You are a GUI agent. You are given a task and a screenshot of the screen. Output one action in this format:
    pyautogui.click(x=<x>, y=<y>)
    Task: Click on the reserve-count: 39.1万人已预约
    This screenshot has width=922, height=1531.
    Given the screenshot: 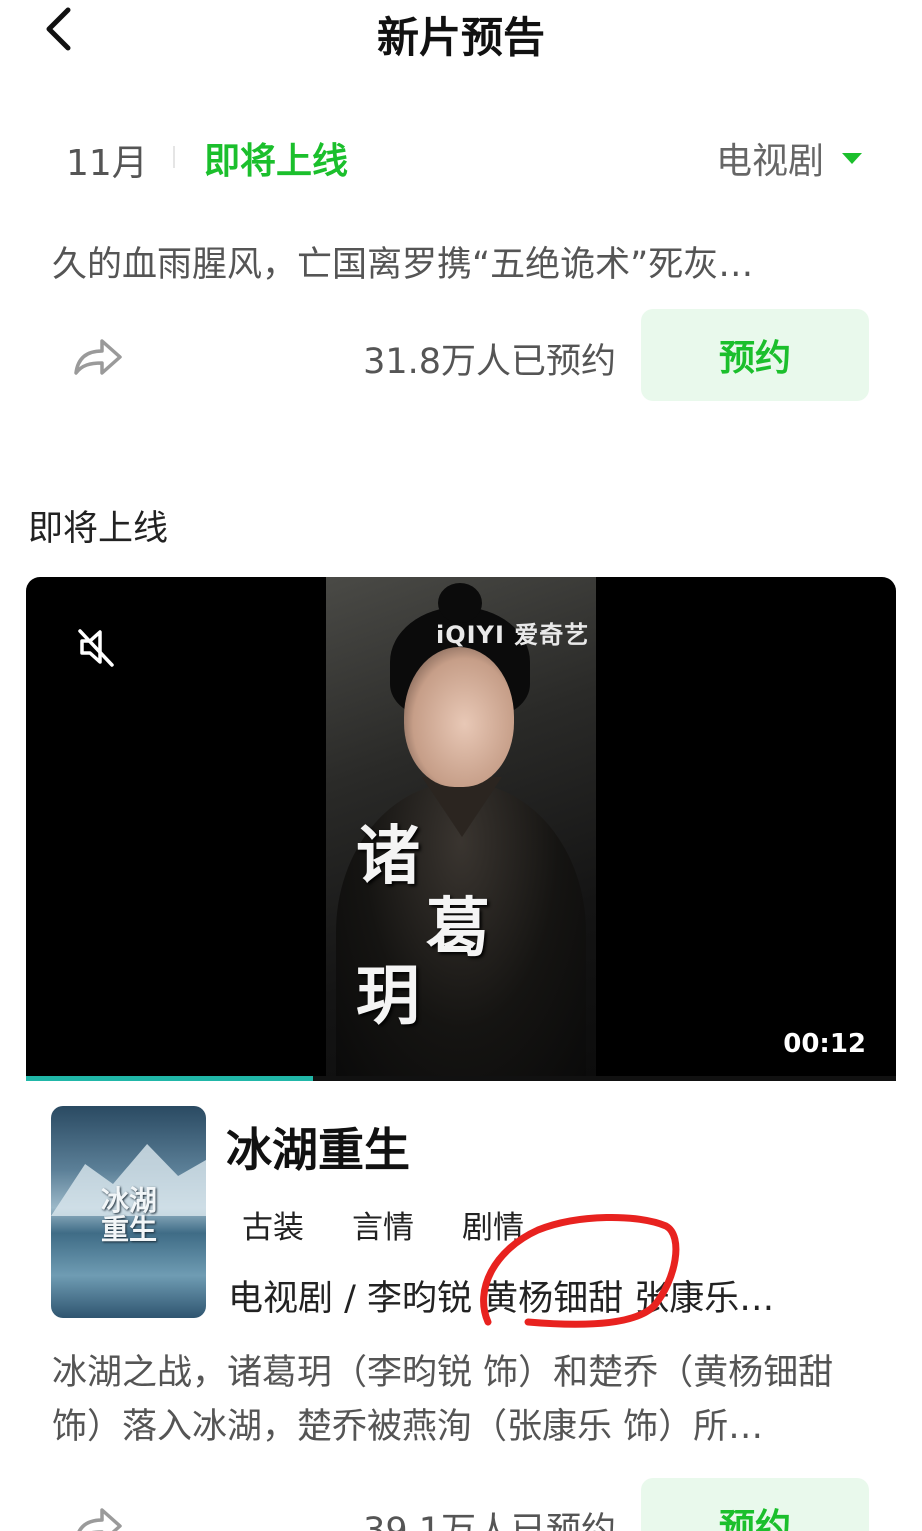 What is the action you would take?
    pyautogui.click(x=489, y=1521)
    